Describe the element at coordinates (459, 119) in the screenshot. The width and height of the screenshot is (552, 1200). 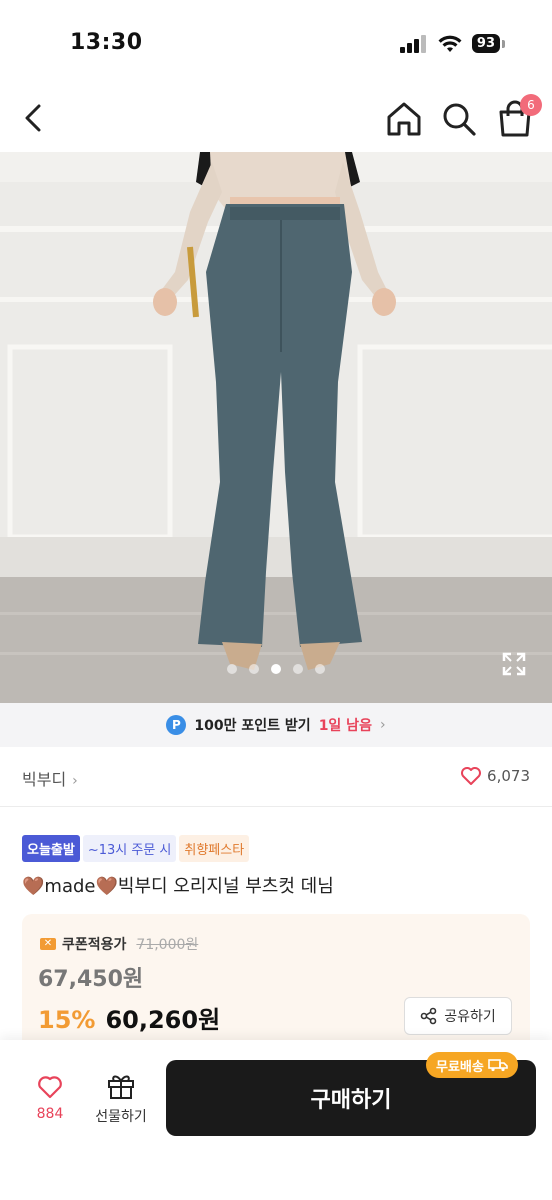
I see `search-icon` at that location.